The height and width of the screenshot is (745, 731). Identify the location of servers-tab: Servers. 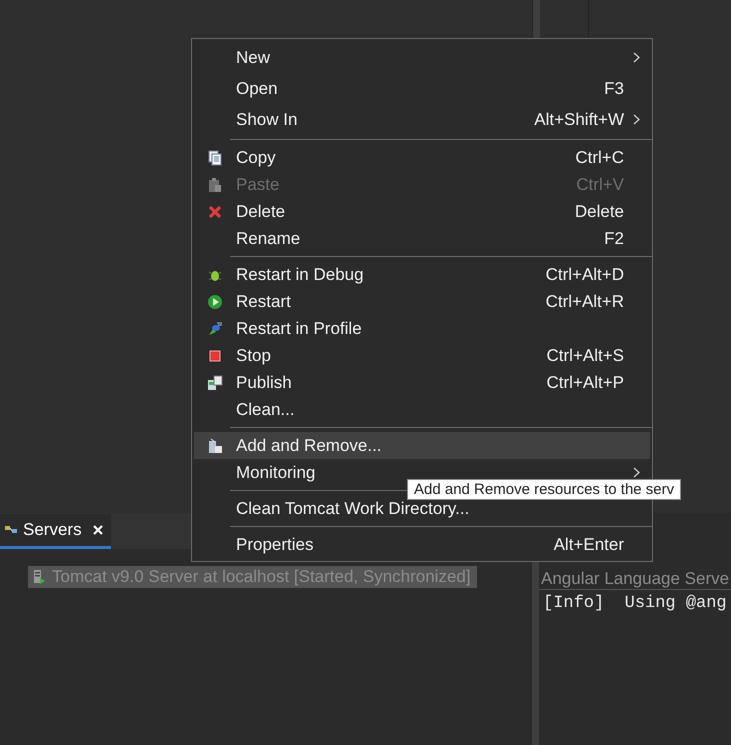
(55, 531).